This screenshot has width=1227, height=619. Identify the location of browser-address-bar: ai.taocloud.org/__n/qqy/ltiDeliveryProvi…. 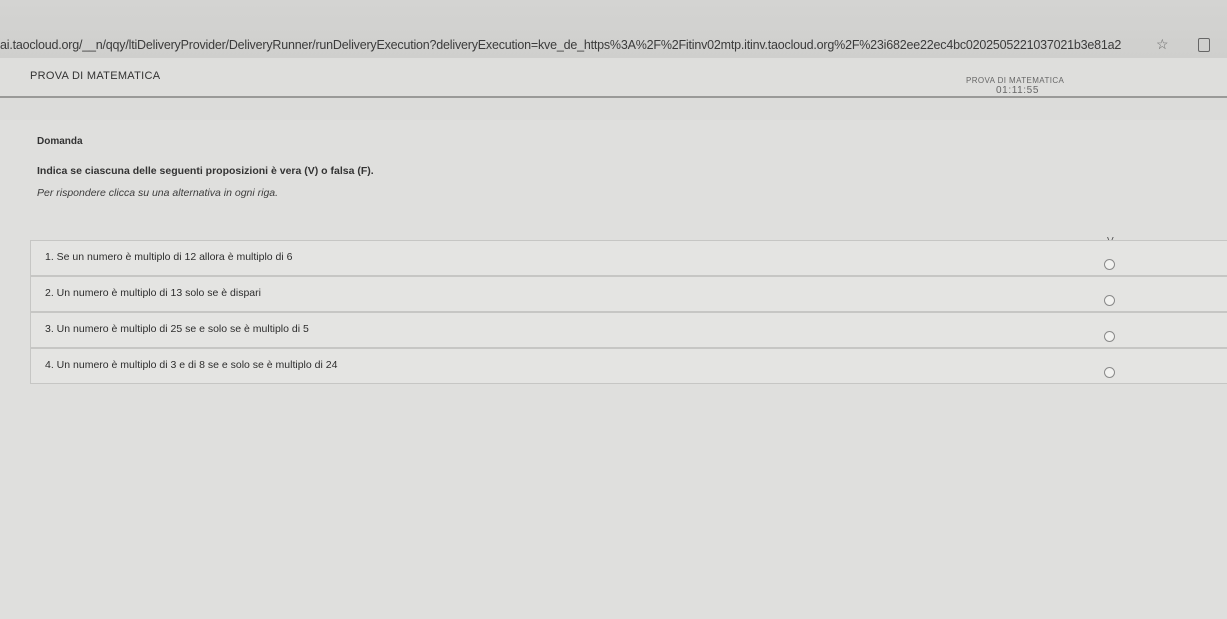
(613, 29).